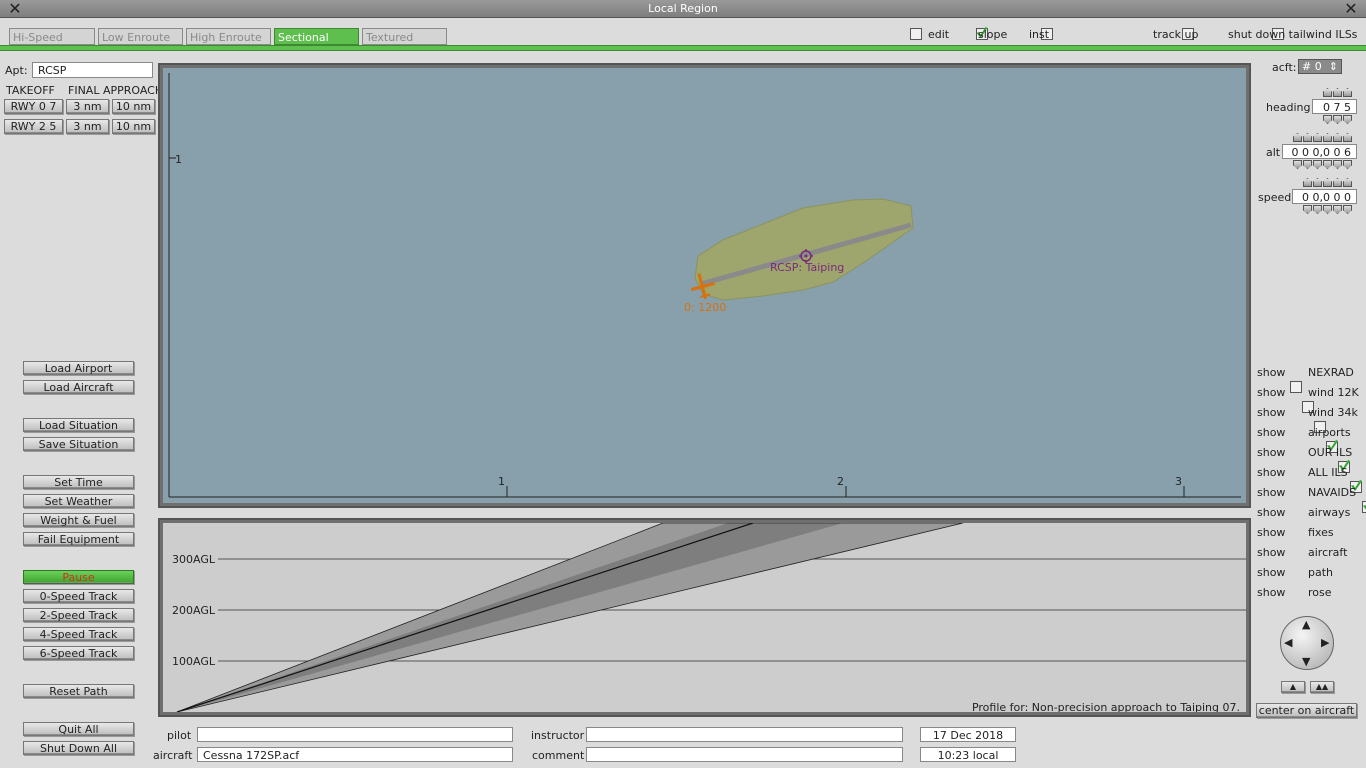 This screenshot has width=1366, height=768. Describe the element at coordinates (355, 734) in the screenshot. I see `pilot-input` at that location.